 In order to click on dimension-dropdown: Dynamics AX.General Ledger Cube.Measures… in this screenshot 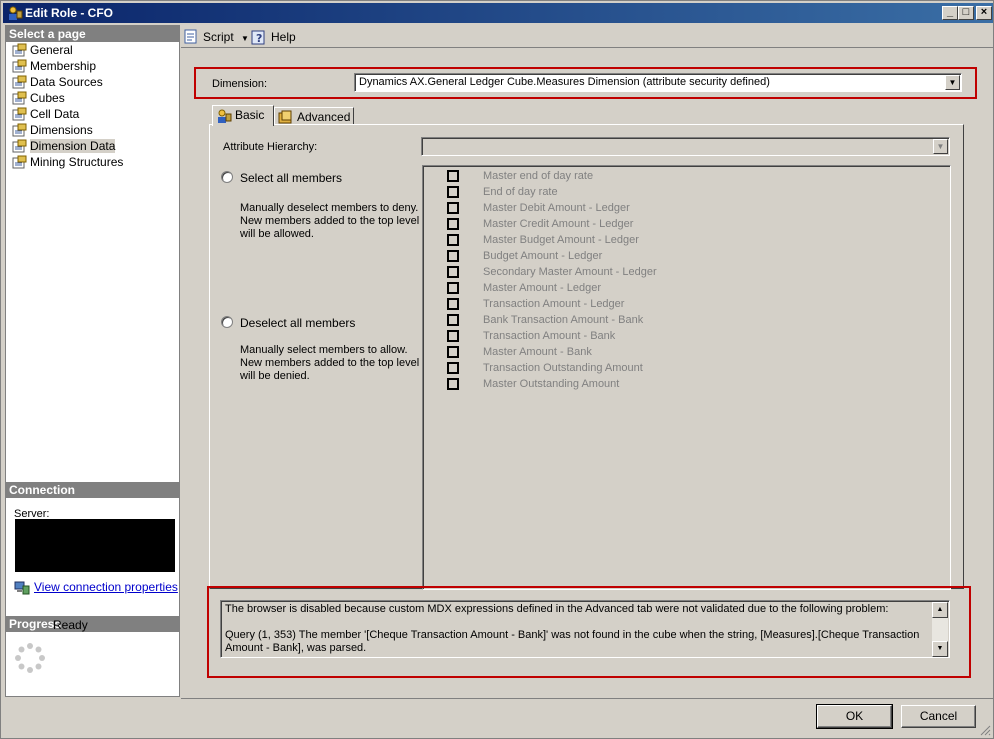, I will do `click(658, 82)`.